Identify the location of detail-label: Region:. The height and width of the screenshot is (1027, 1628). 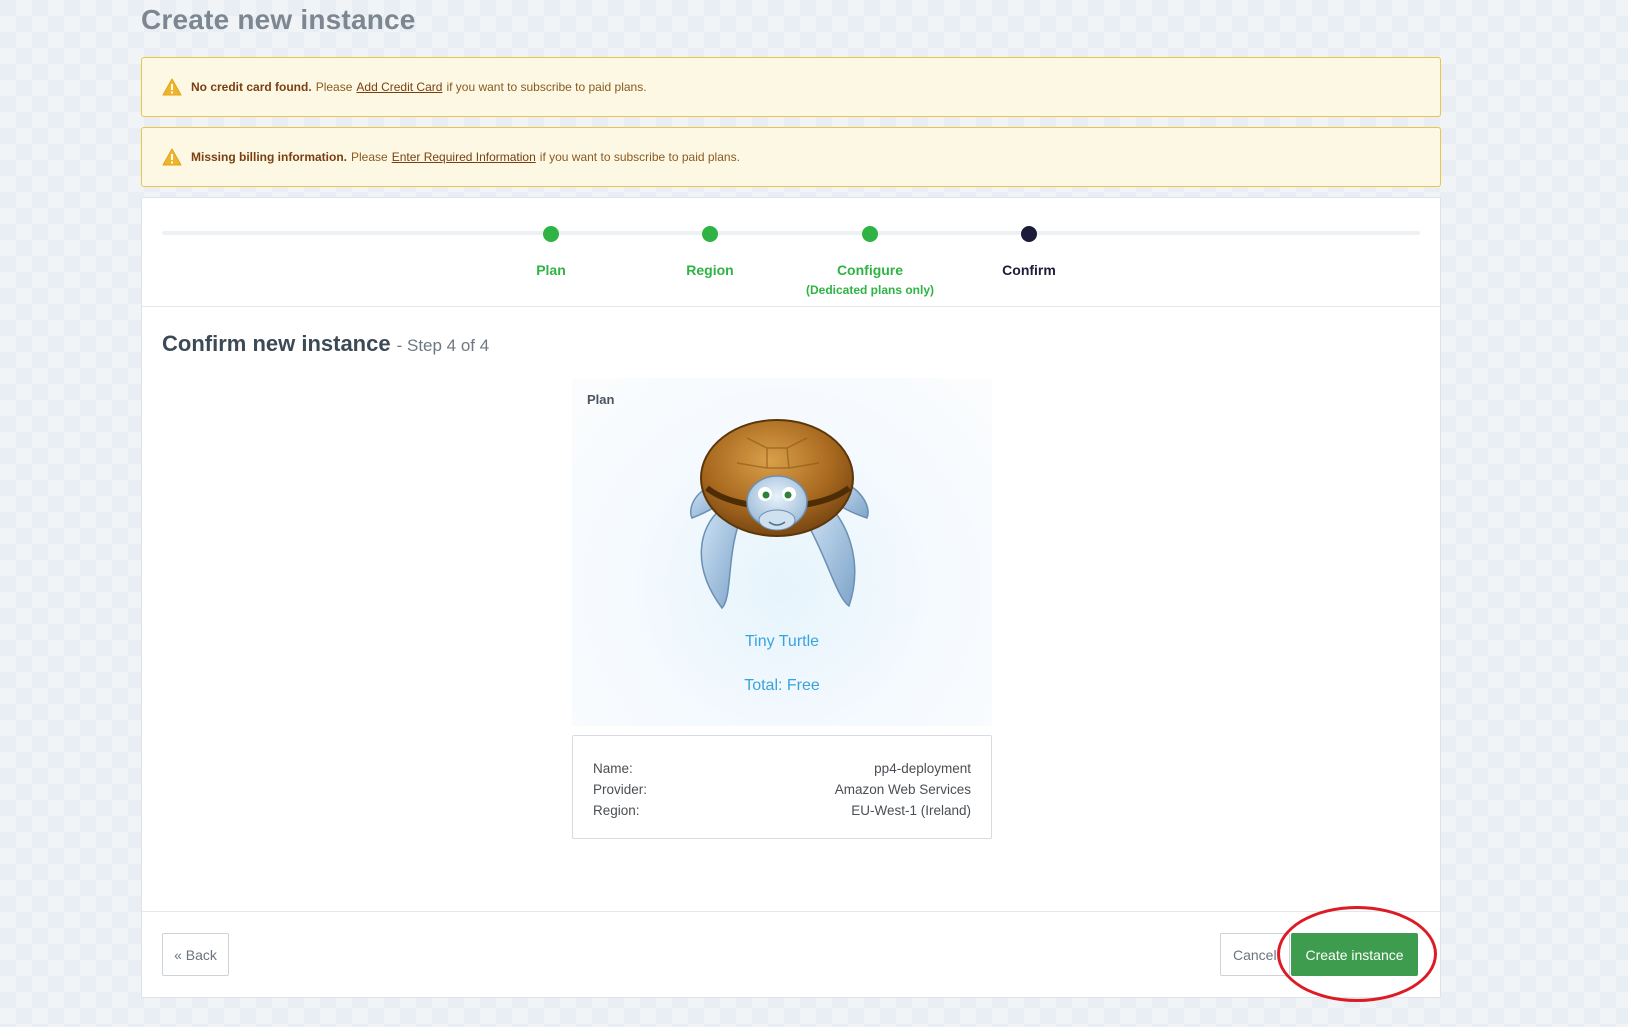
(616, 810).